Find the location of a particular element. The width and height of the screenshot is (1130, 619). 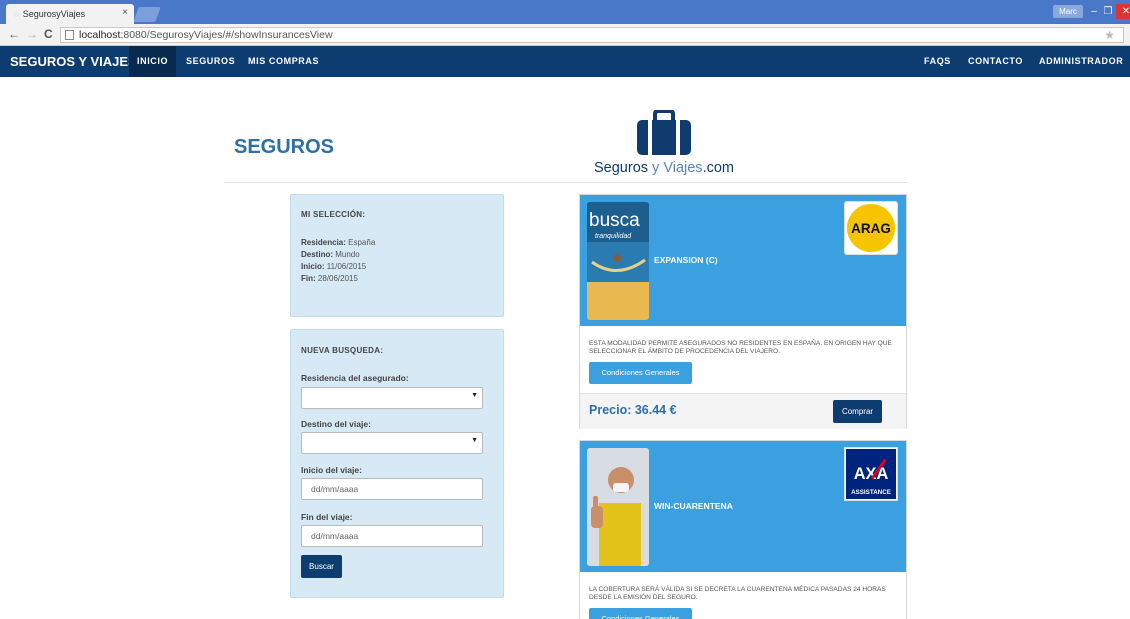

nav-contacto: CONTACTO is located at coordinates (995, 61).